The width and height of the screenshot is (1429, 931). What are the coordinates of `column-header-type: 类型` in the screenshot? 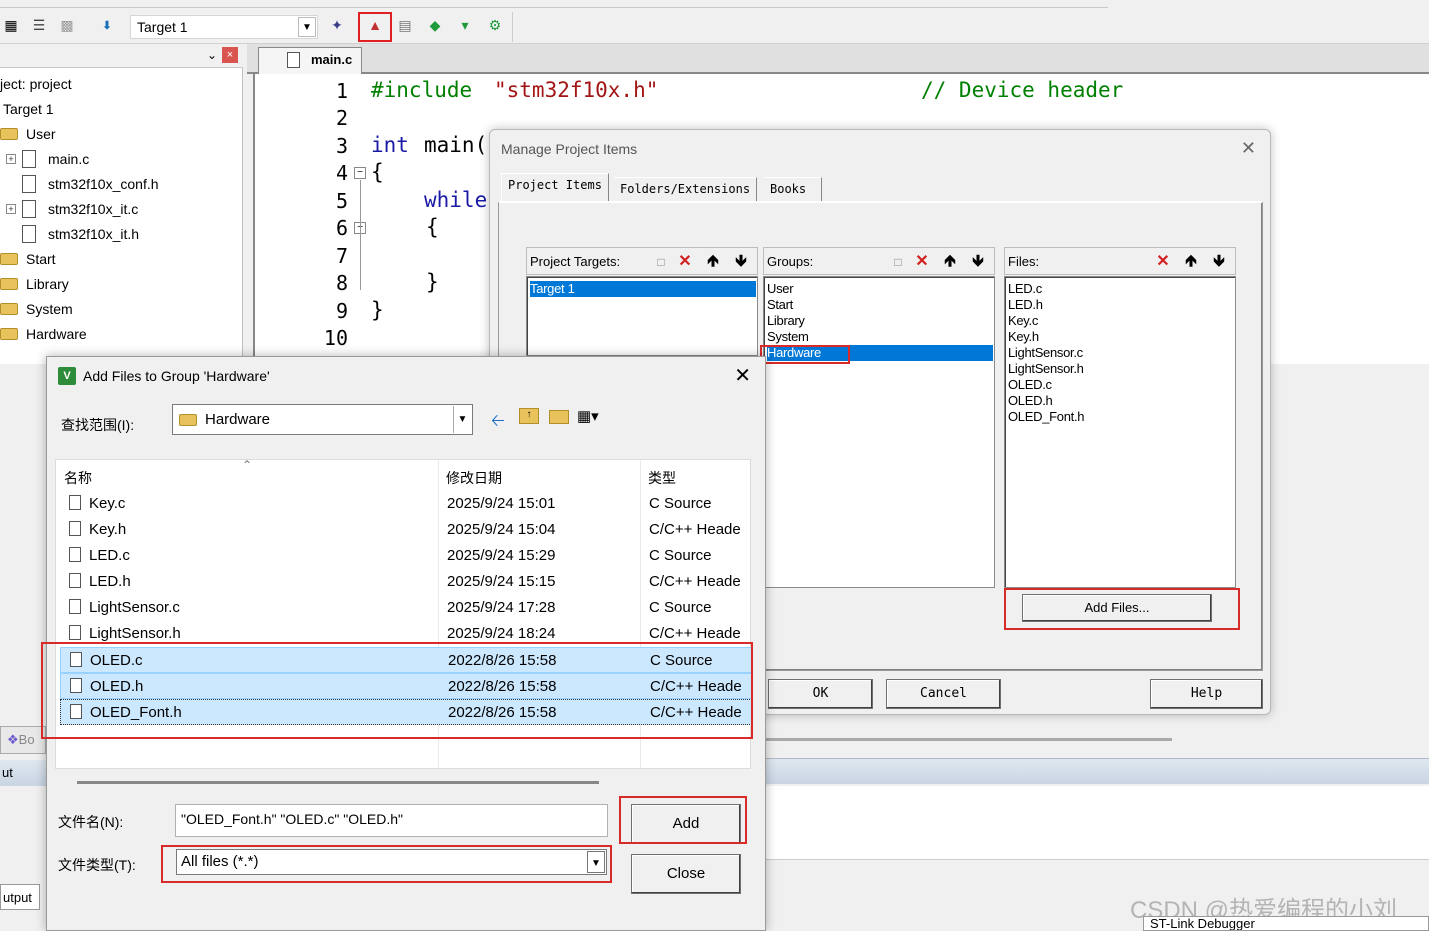 It's located at (662, 478).